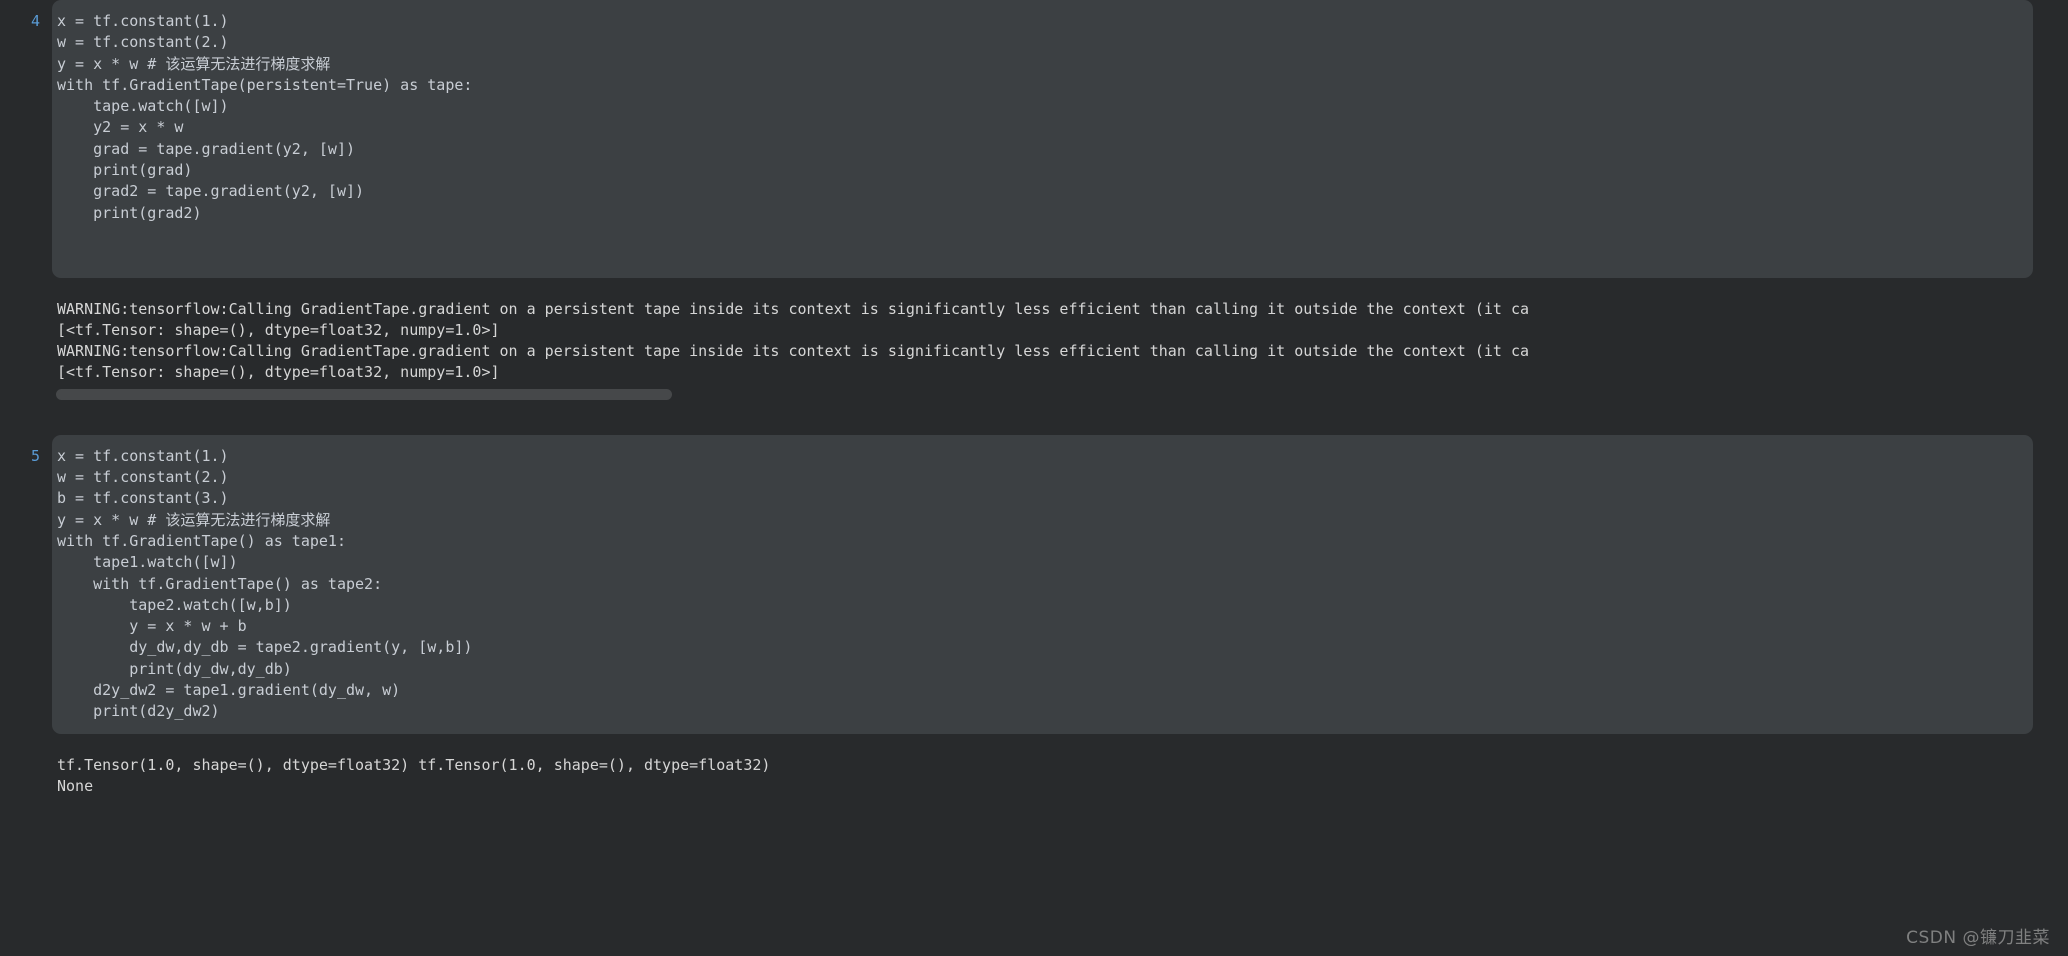  I want to click on code-line: with tf.GradientTape() as tape2:, so click(220, 583).